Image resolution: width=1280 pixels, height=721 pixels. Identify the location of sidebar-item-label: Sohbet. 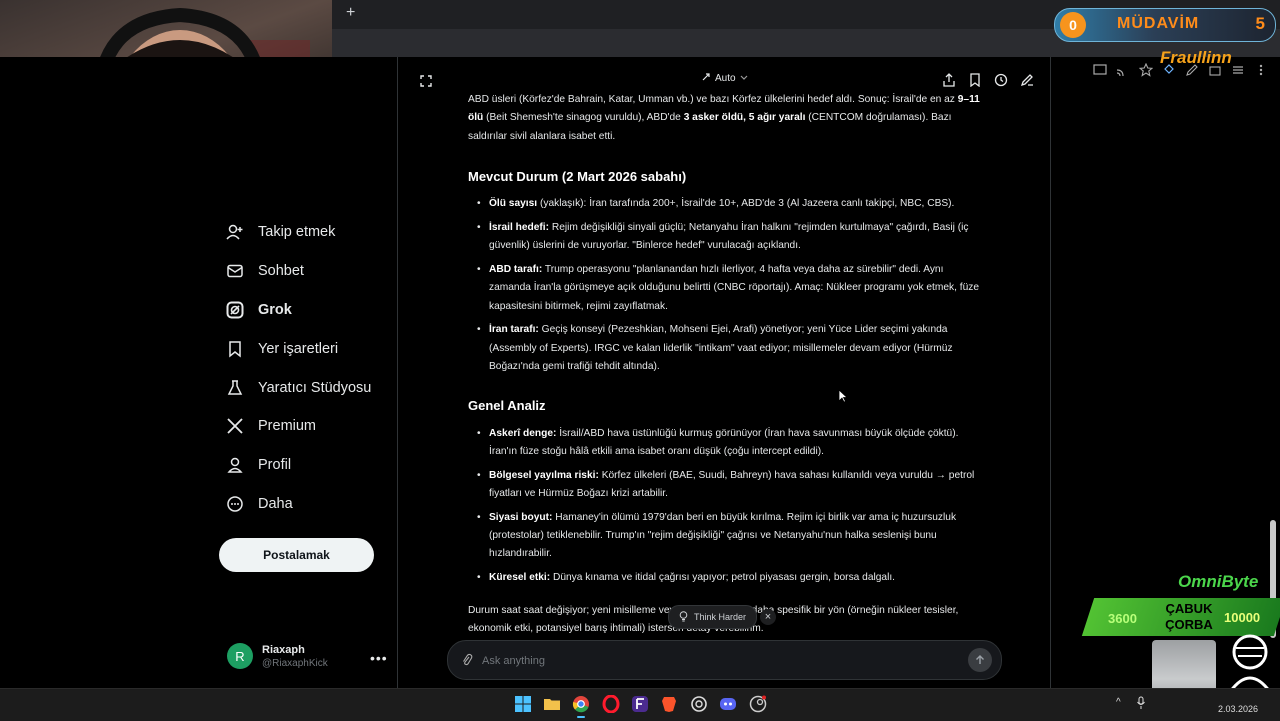
(281, 271).